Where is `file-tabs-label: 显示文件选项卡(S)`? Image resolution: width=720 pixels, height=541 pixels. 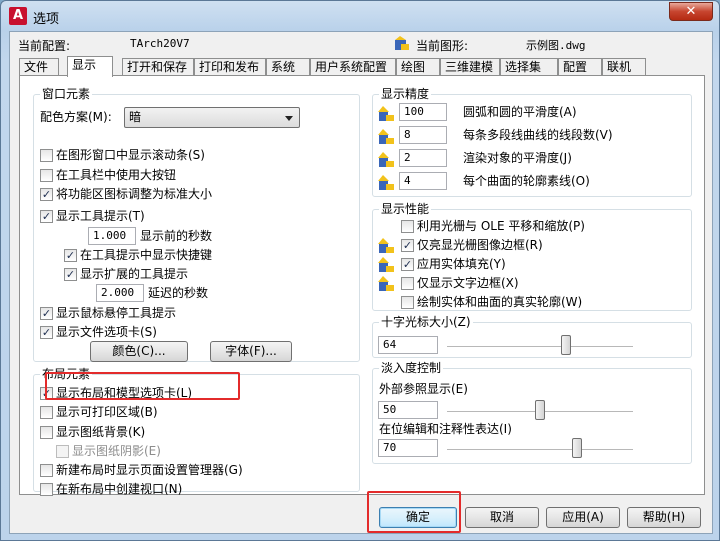
file-tabs-label: 显示文件选项卡(S) is located at coordinates (106, 332).